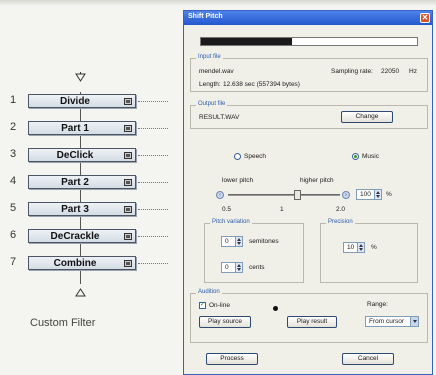 The width and height of the screenshot is (436, 375). Describe the element at coordinates (13, 127) in the screenshot. I see `filter-index: 2` at that location.